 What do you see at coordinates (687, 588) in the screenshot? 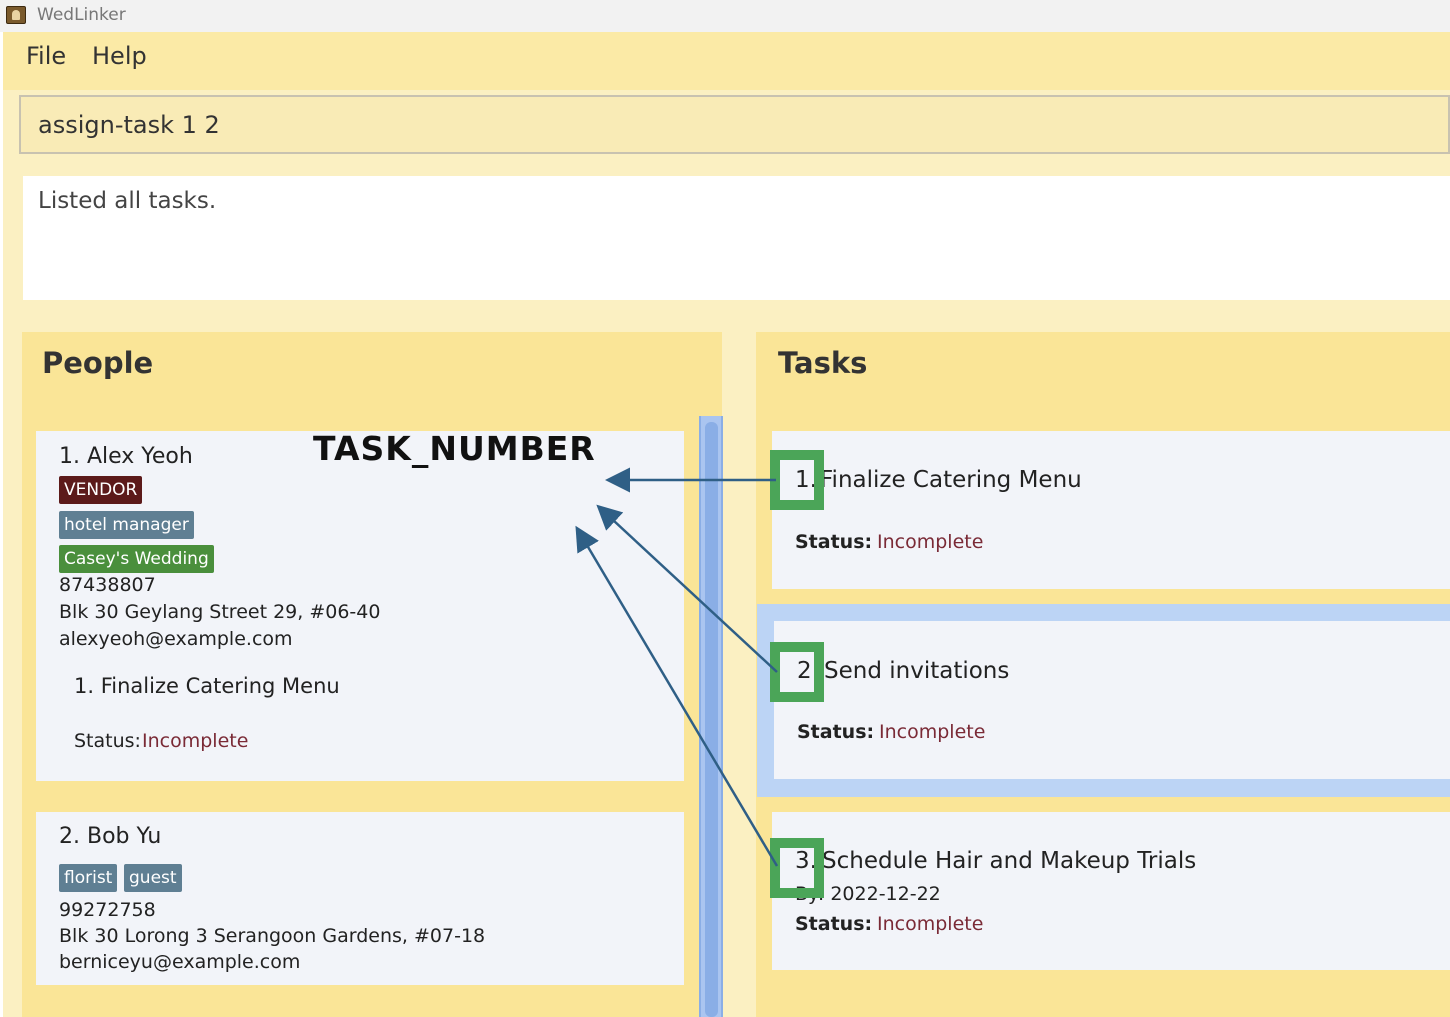
I see `annotation-arrow` at bounding box center [687, 588].